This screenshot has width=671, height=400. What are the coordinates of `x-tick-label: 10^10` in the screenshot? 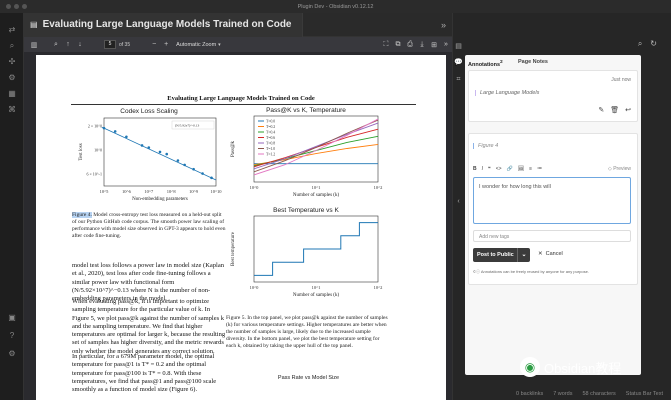 It's located at (216, 191).